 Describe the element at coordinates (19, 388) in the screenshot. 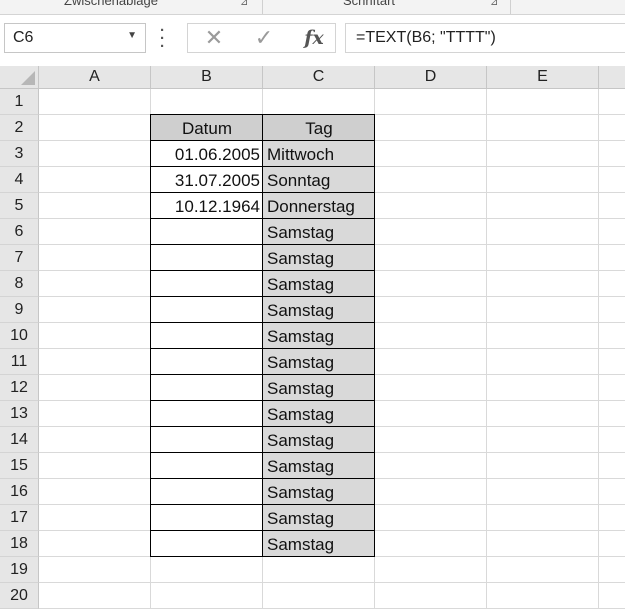

I see `row-header-12: 12` at that location.